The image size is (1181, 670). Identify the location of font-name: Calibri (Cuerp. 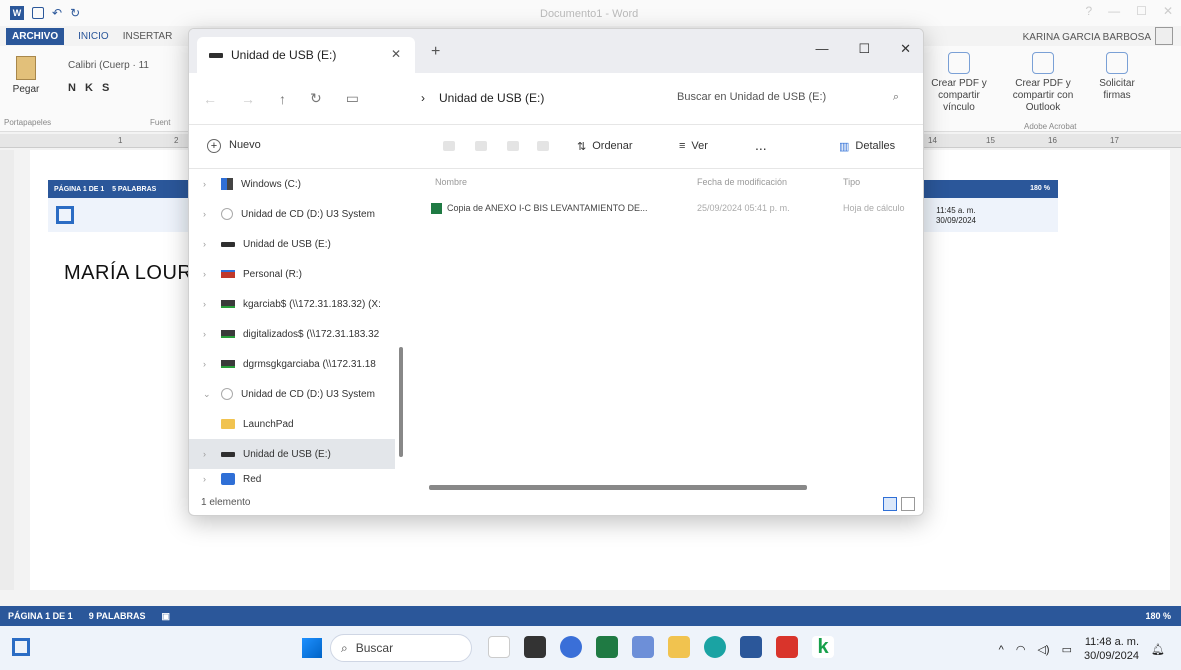
(99, 65).